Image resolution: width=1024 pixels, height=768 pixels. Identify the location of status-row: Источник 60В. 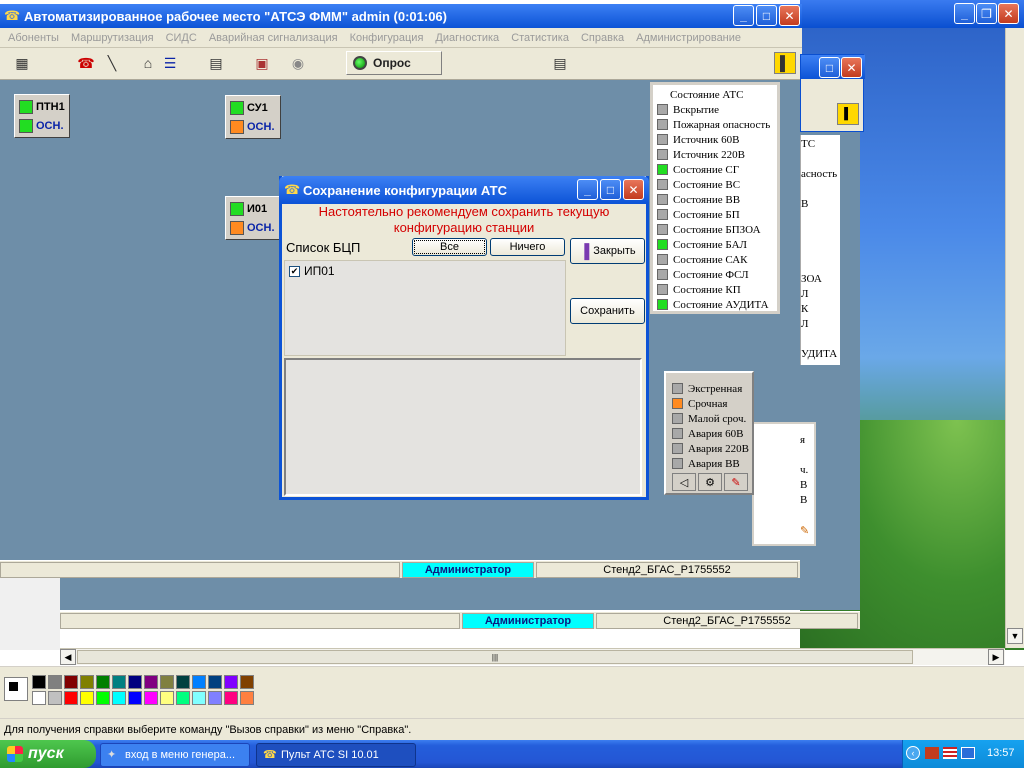
(698, 139).